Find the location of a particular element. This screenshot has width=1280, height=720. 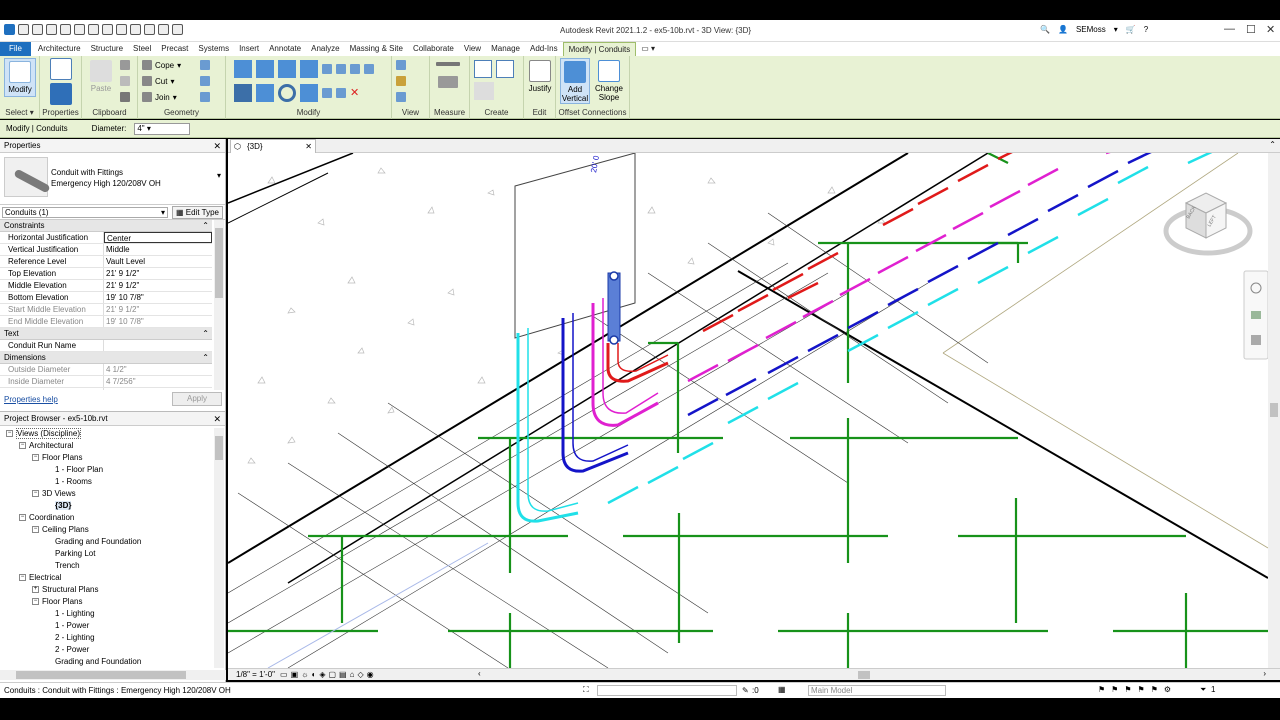

trim-icon is located at coordinates (309, 93).